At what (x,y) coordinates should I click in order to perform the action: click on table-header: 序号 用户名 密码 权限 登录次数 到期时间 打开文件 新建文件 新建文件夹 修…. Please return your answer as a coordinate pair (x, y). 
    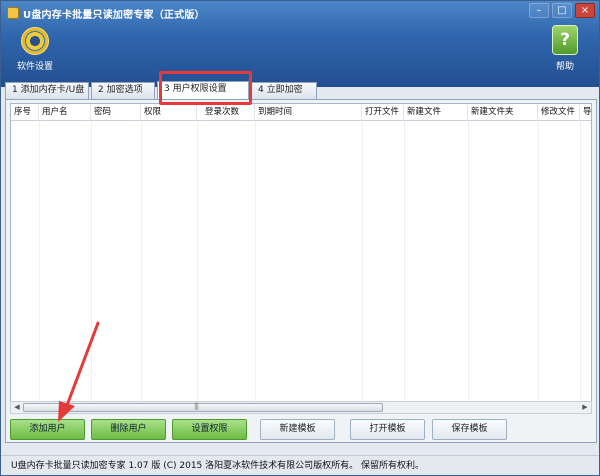
    Looking at the image, I should click on (301, 112).